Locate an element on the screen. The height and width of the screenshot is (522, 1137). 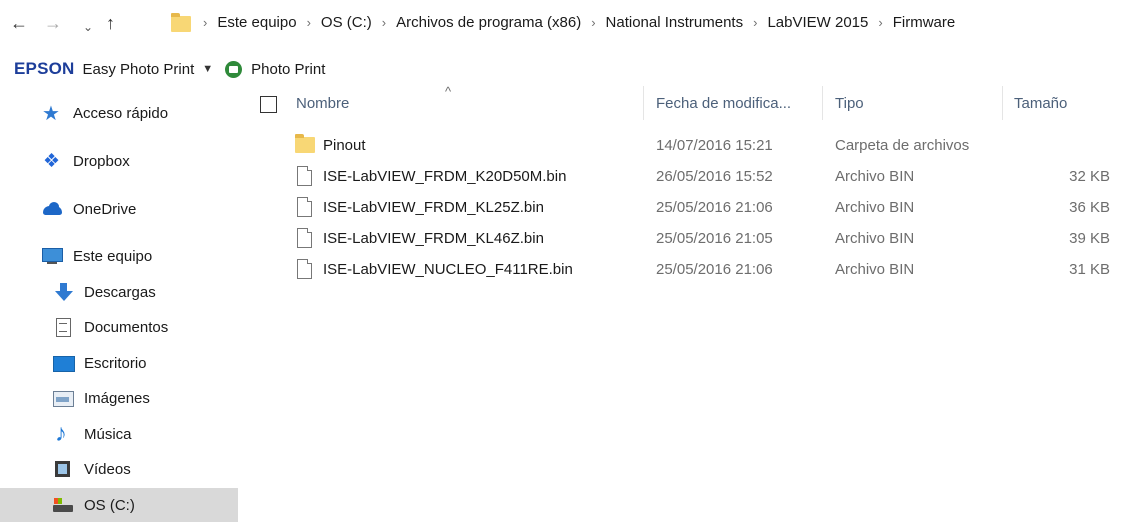
sidebar-item-label: Música is located at coordinates (108, 434).